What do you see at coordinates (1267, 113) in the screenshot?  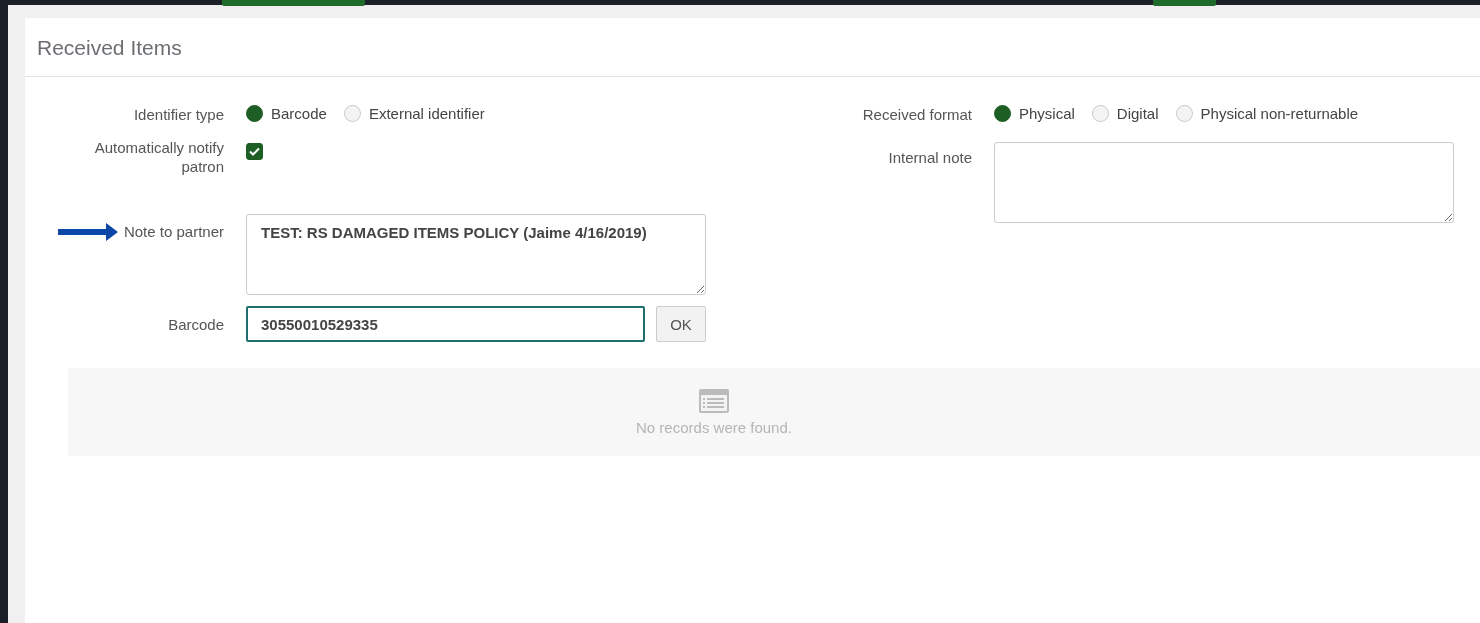 I see `radio-option: Physical non-returnable` at bounding box center [1267, 113].